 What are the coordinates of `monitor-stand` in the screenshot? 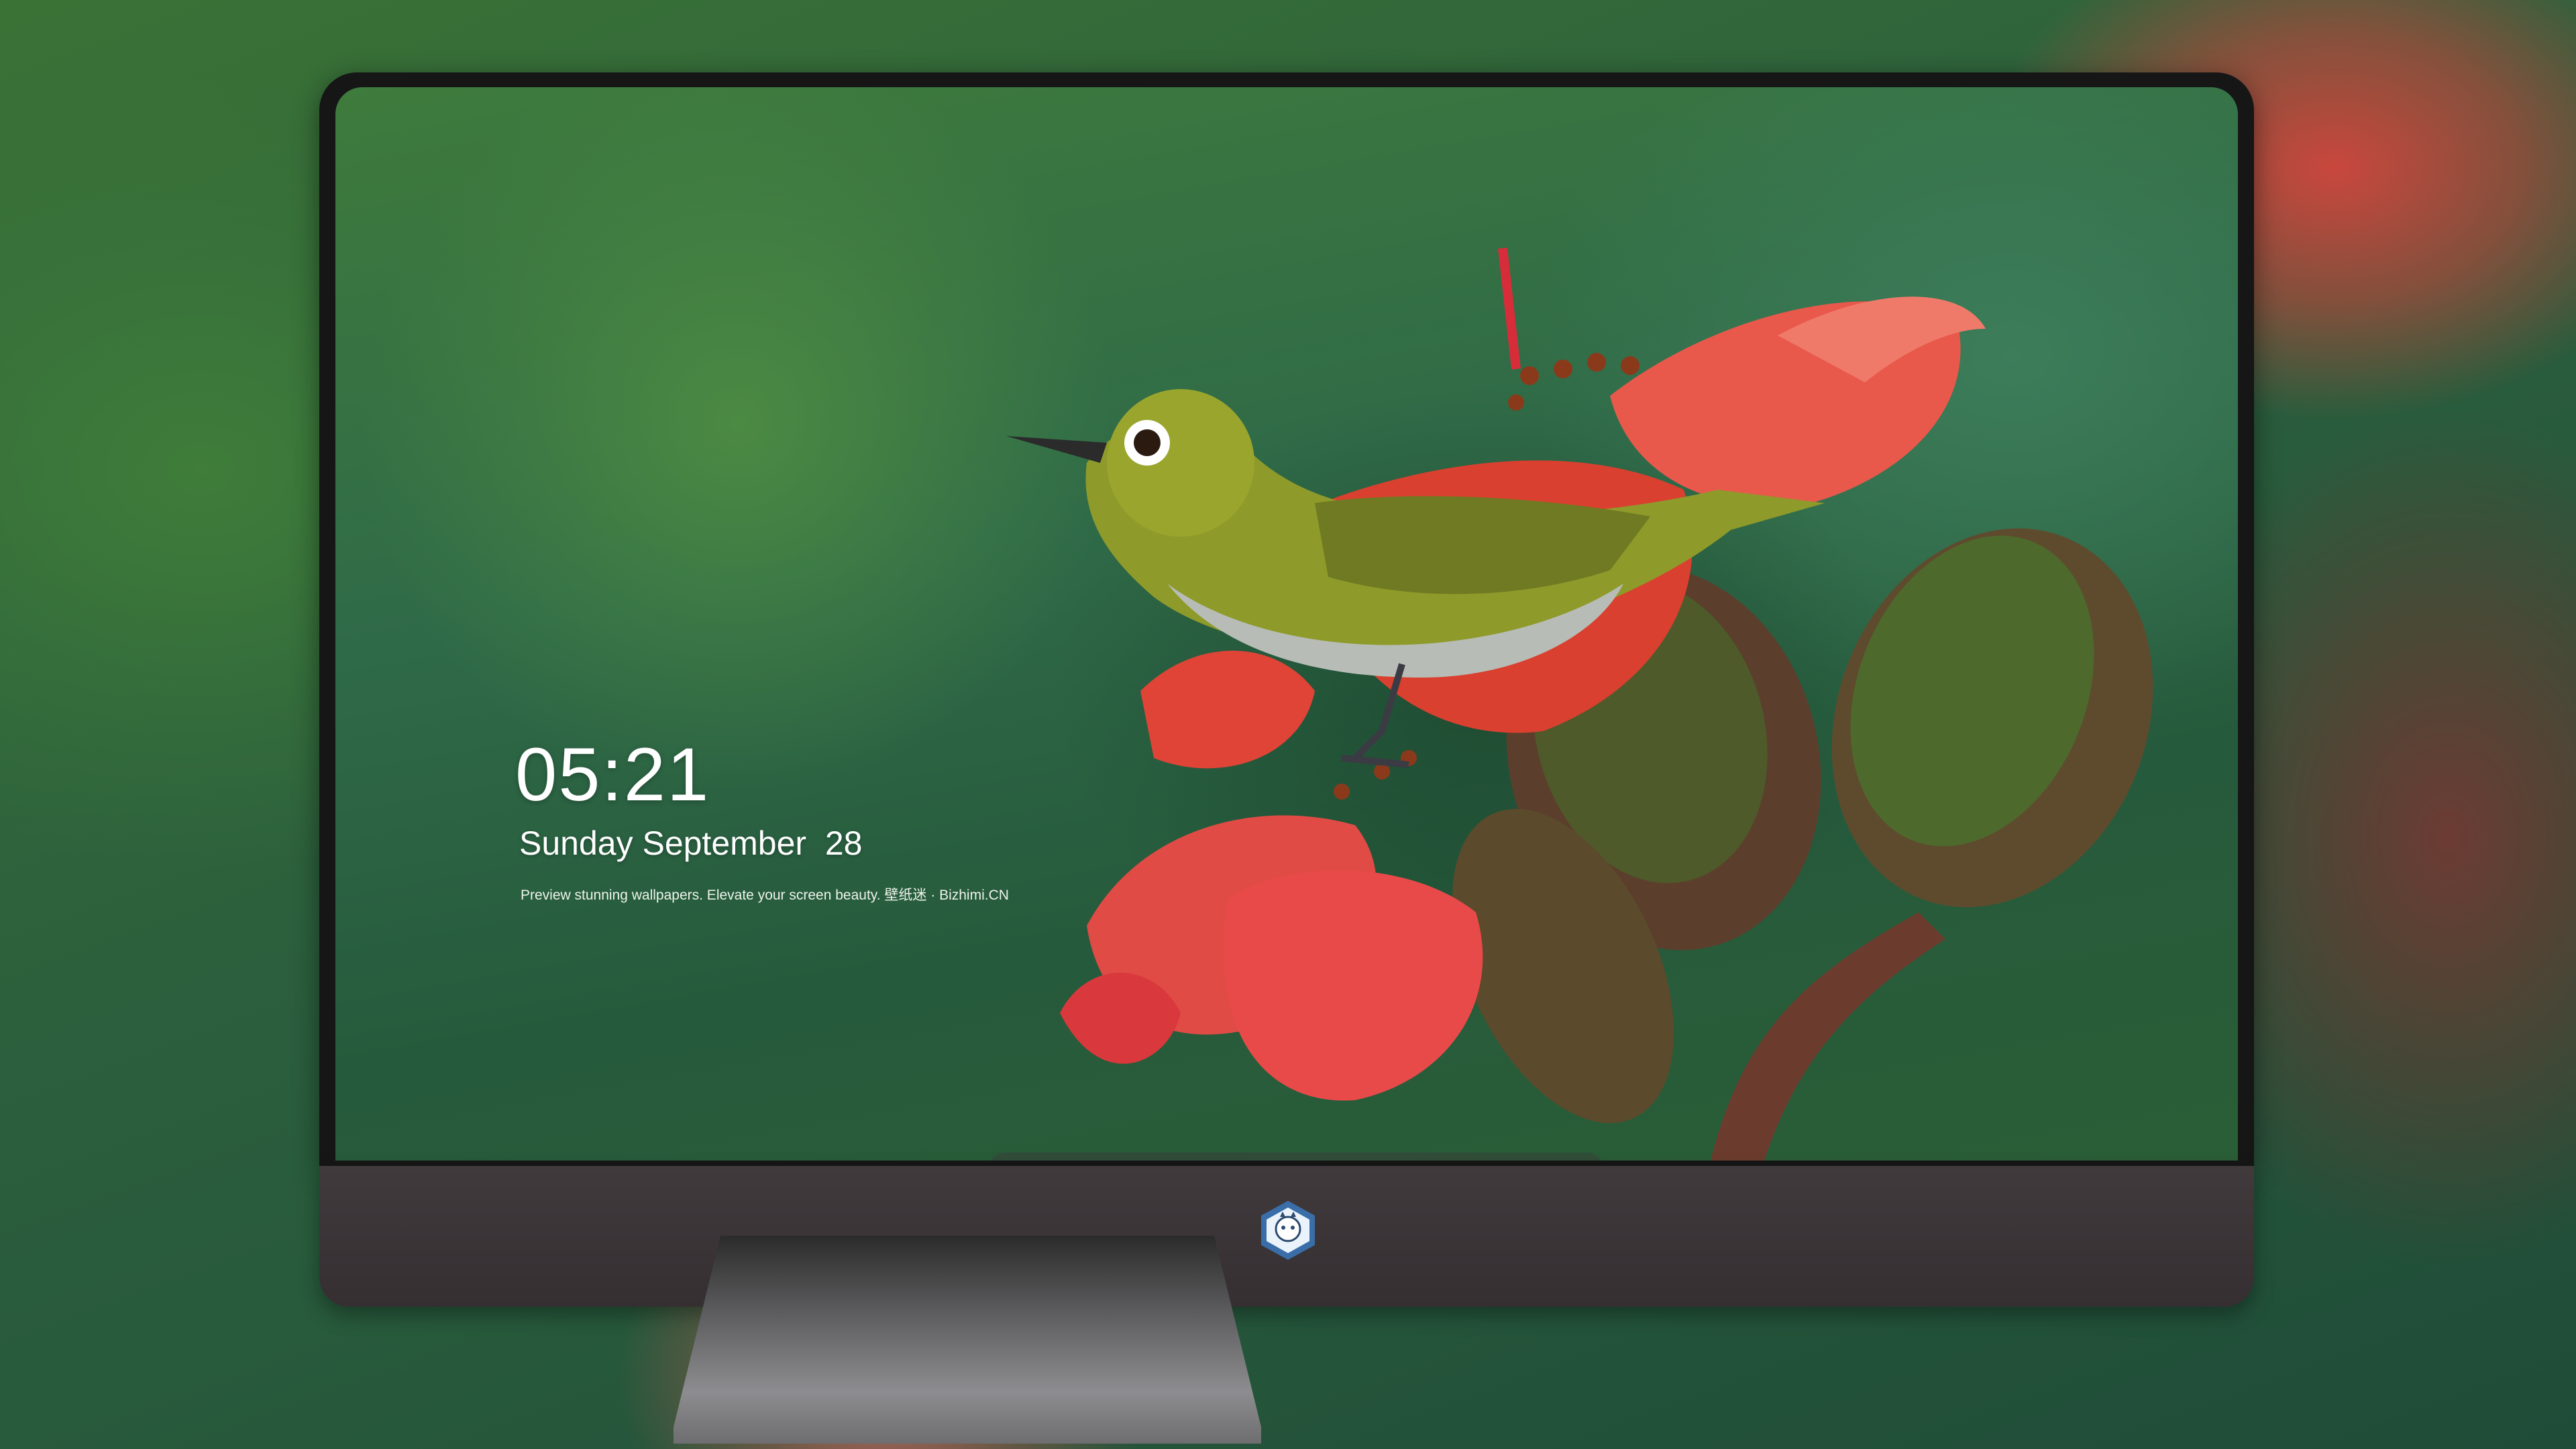 It's located at (967, 1340).